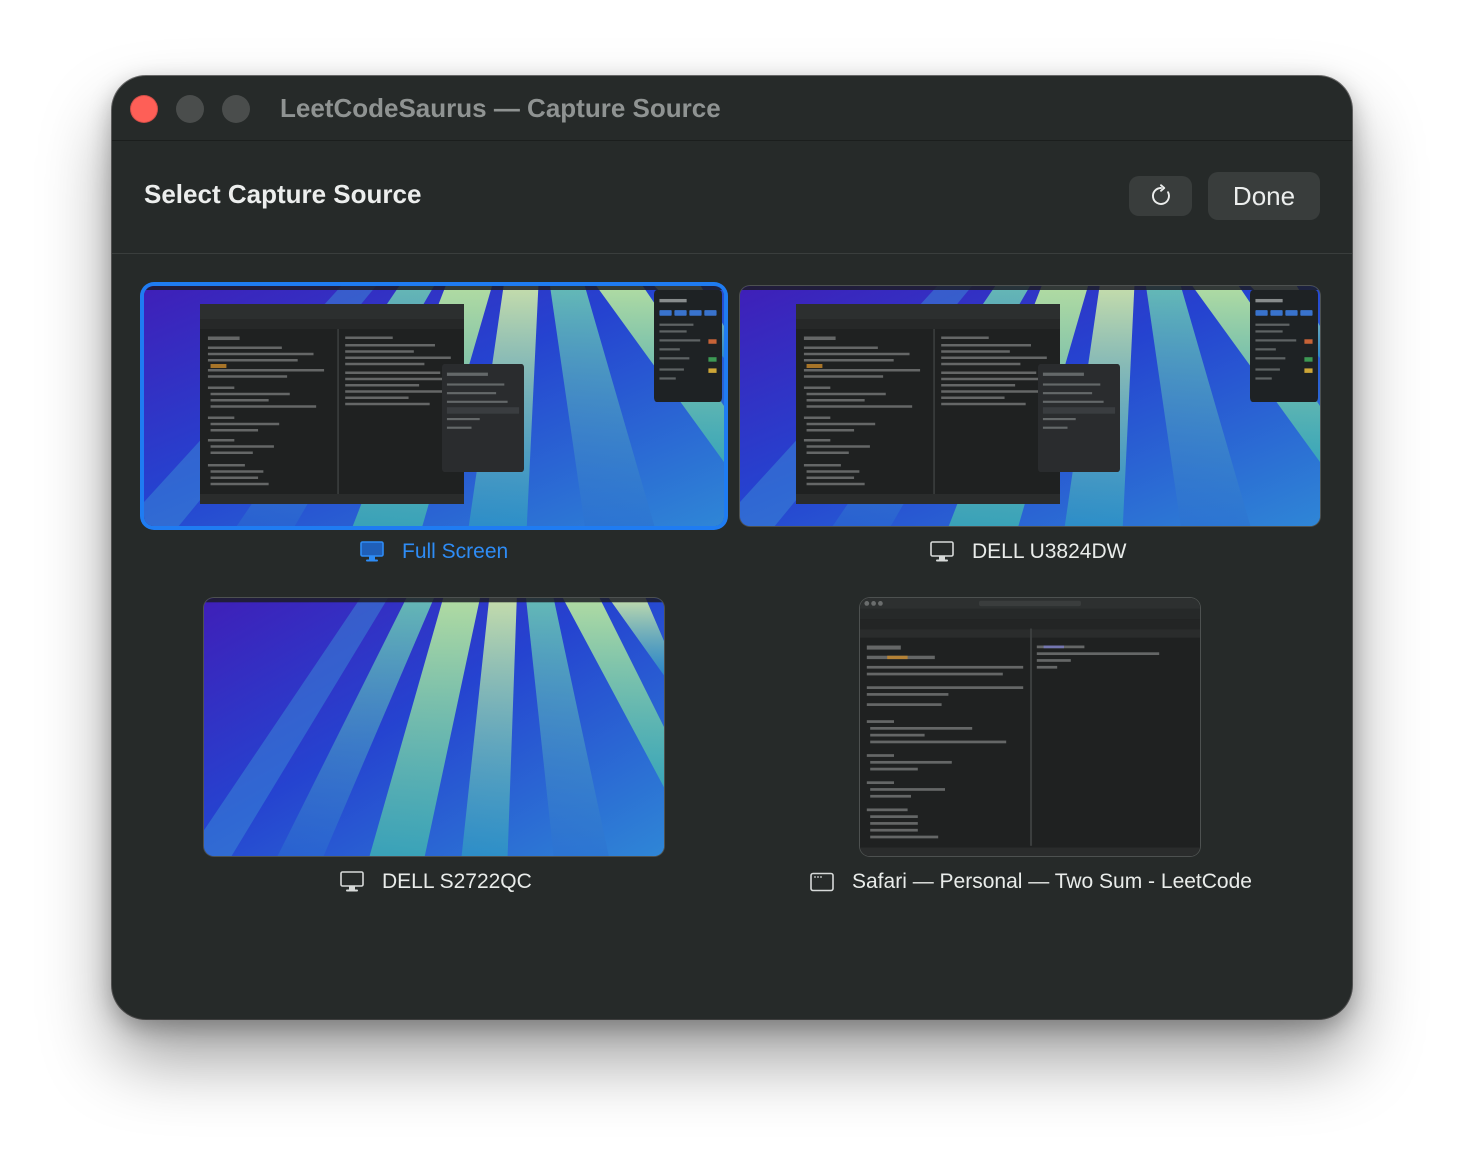 The width and height of the screenshot is (1464, 1168). I want to click on close-window-button, so click(144, 109).